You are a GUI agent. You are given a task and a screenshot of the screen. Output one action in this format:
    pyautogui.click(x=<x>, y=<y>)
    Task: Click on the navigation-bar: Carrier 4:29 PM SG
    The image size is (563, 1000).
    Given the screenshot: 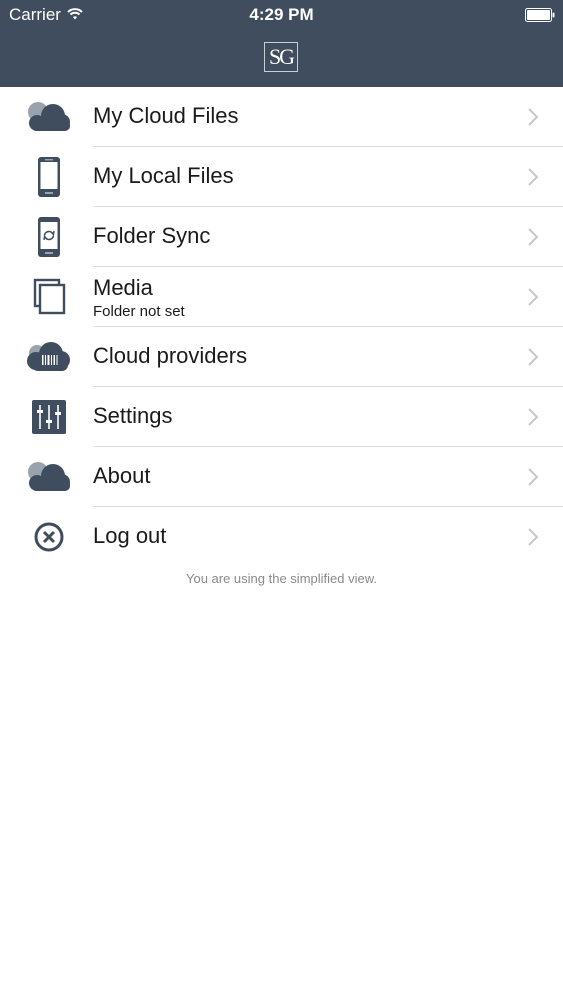 What is the action you would take?
    pyautogui.click(x=281, y=43)
    